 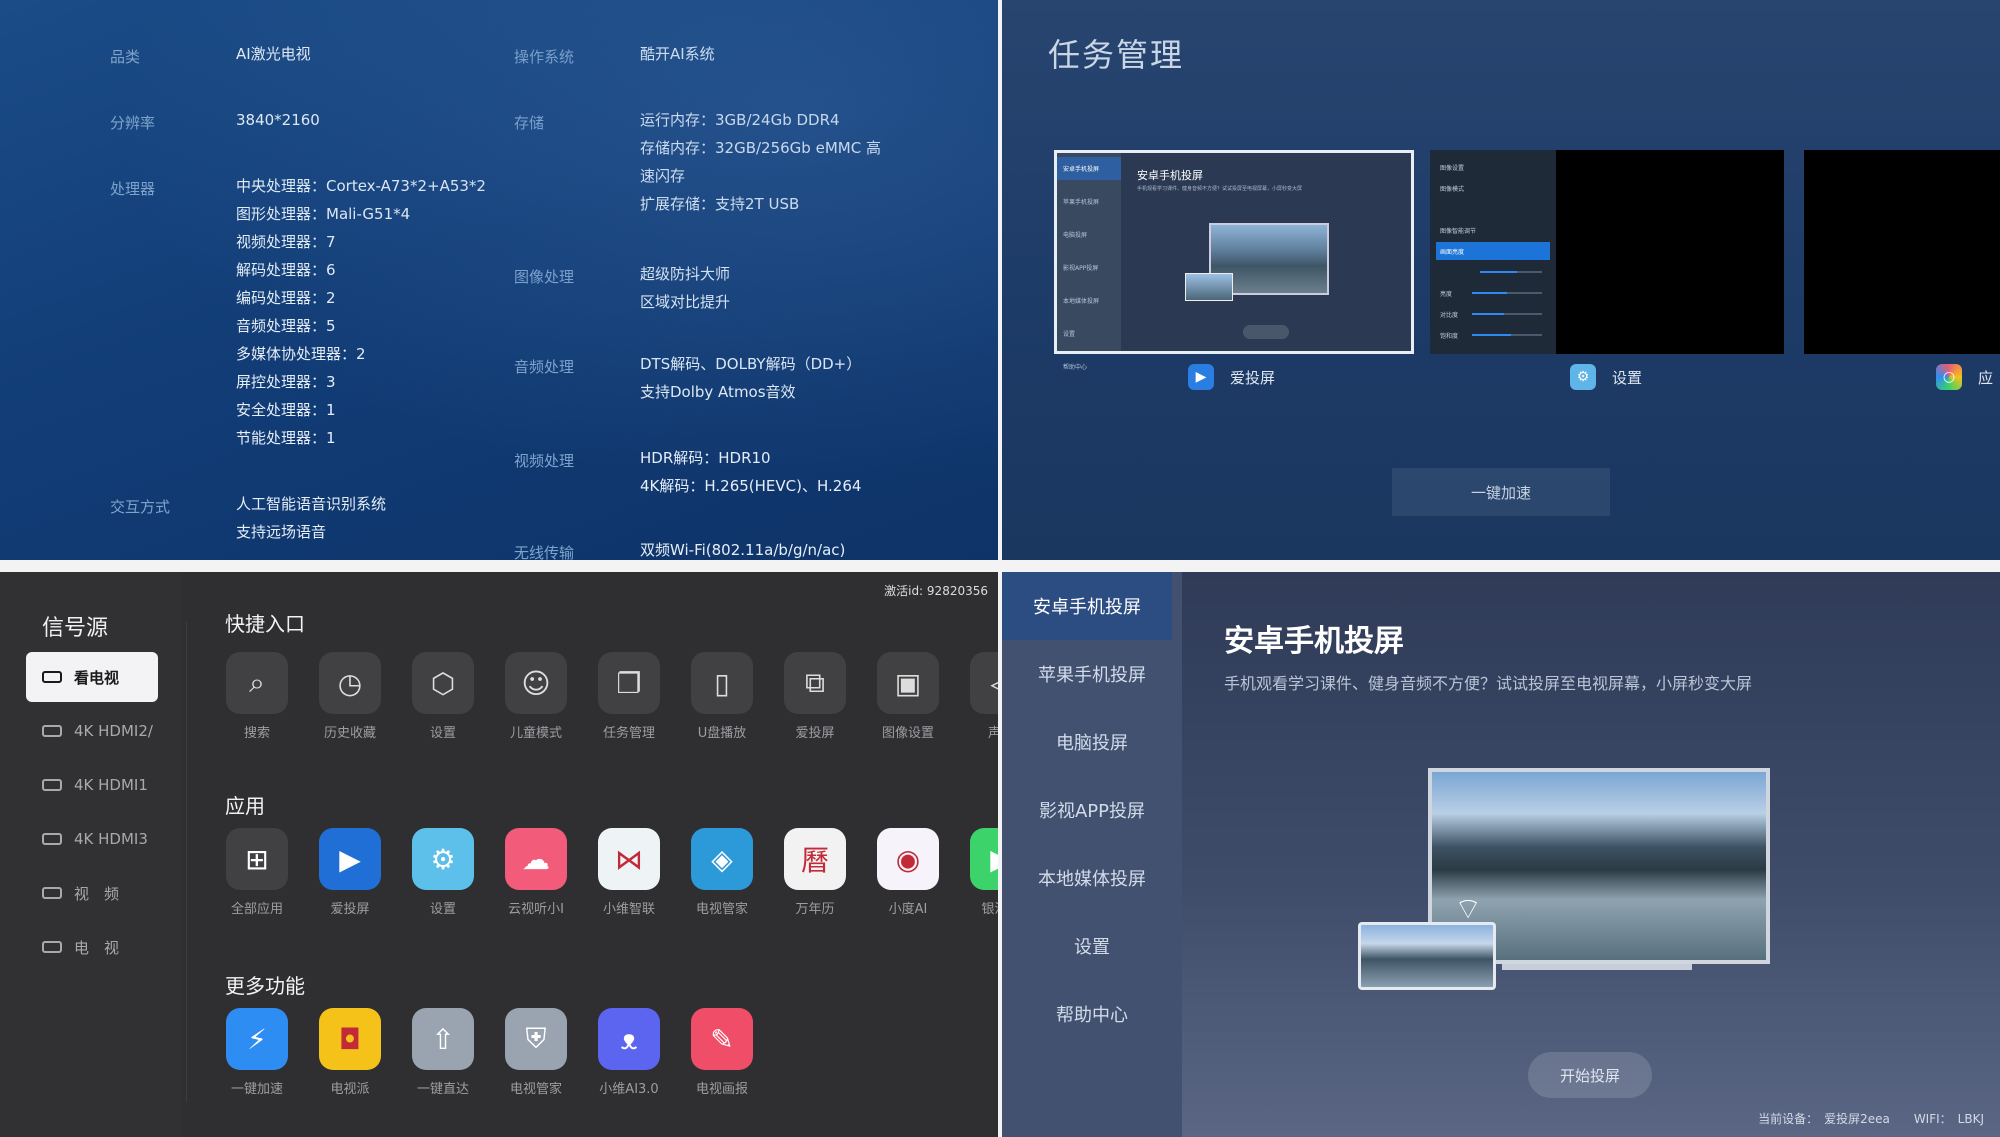 I want to click on apps-item: ▶ 银河奇, so click(x=983, y=872).